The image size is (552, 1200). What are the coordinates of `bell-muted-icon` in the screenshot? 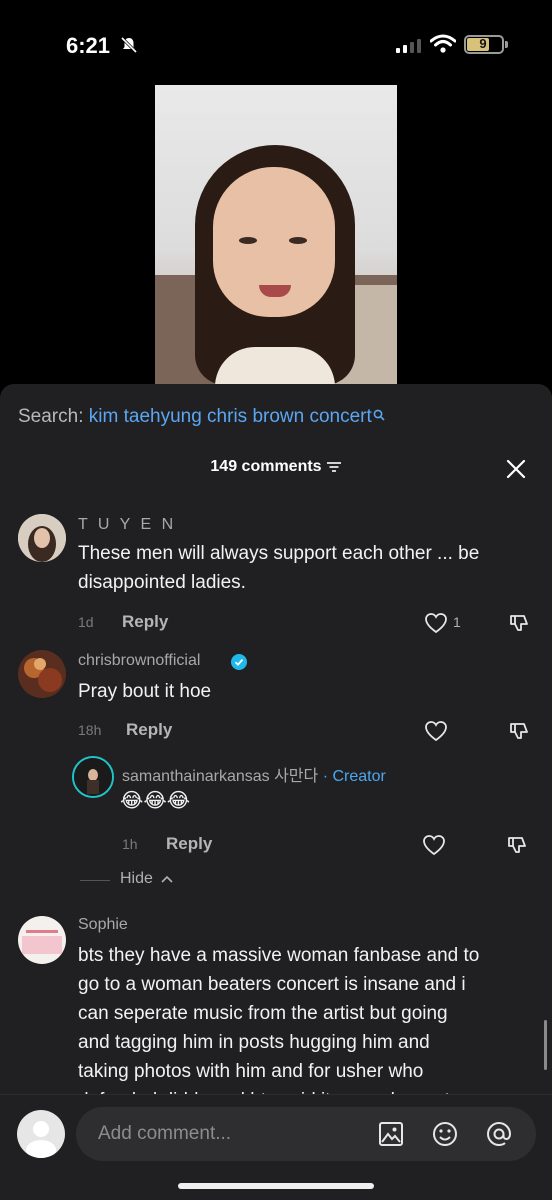 It's located at (129, 45).